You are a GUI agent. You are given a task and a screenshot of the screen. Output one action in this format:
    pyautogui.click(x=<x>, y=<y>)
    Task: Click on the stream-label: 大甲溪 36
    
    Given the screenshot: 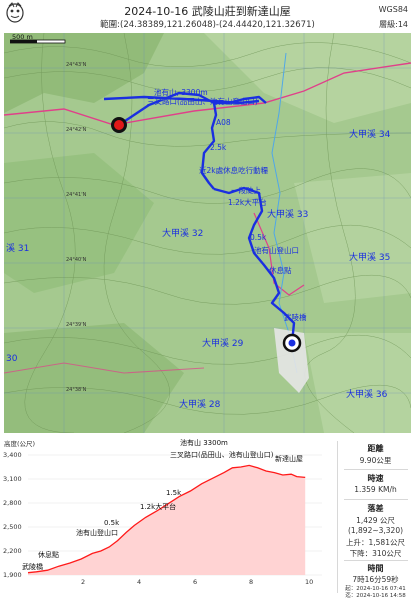 What is the action you would take?
    pyautogui.click(x=367, y=394)
    